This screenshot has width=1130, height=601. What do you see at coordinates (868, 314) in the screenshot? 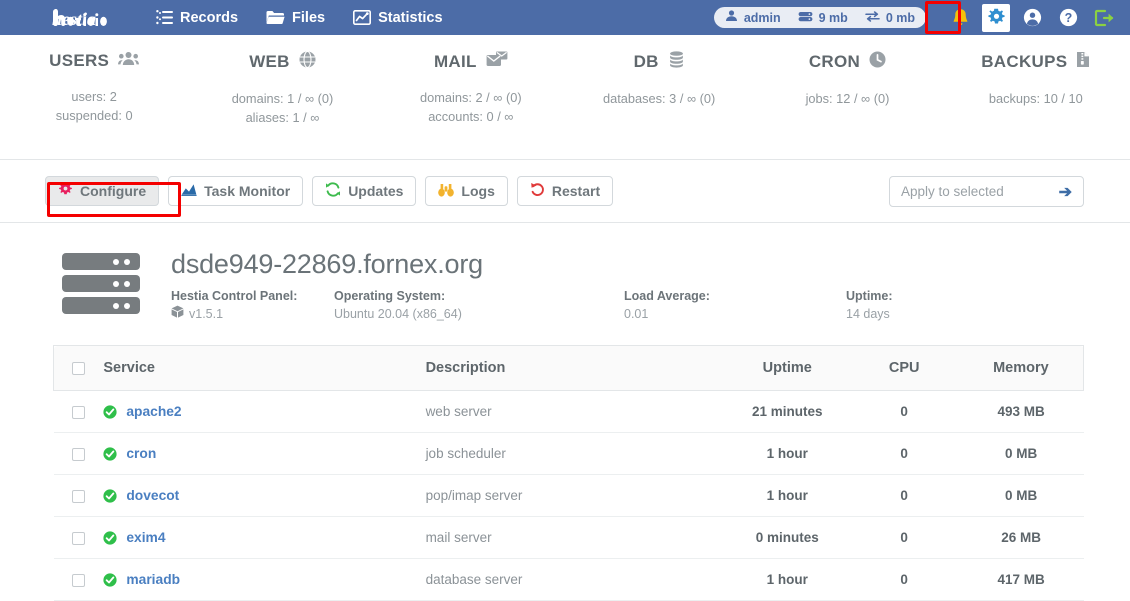
I see `meta-uptime-value: 14 days` at bounding box center [868, 314].